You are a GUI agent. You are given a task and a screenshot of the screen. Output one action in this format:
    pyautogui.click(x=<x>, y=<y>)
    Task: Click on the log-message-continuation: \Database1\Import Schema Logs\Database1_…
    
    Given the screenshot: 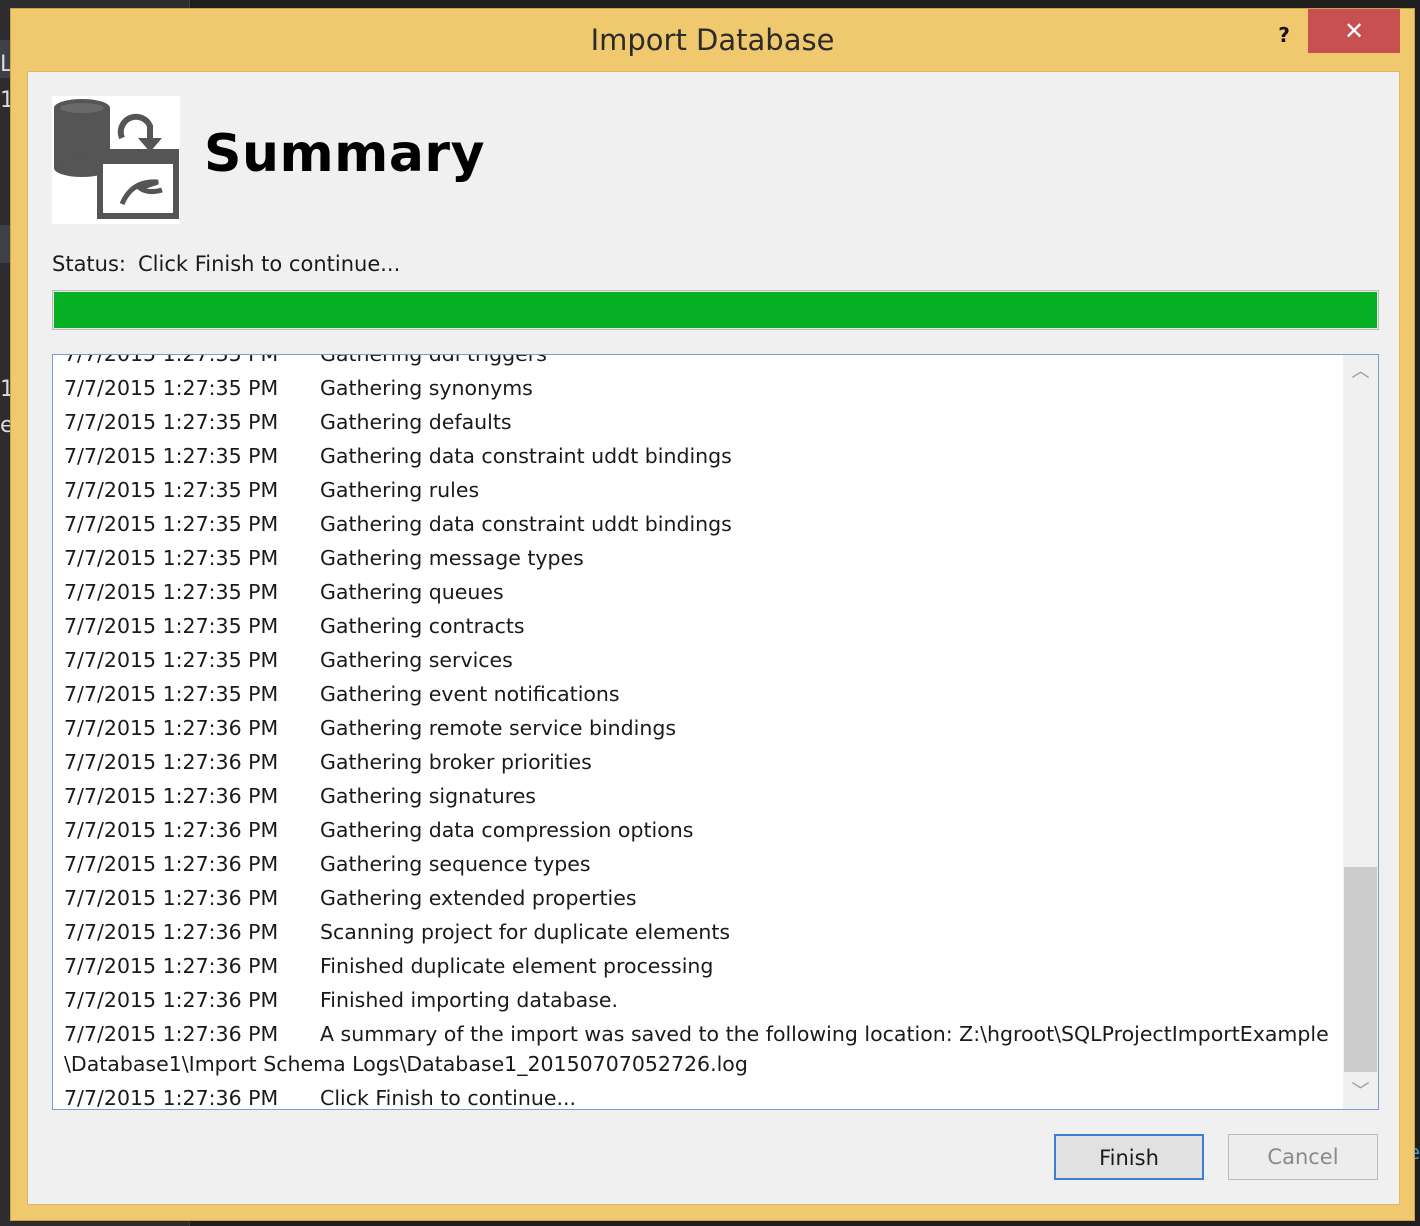 What is the action you would take?
    pyautogui.click(x=406, y=1064)
    